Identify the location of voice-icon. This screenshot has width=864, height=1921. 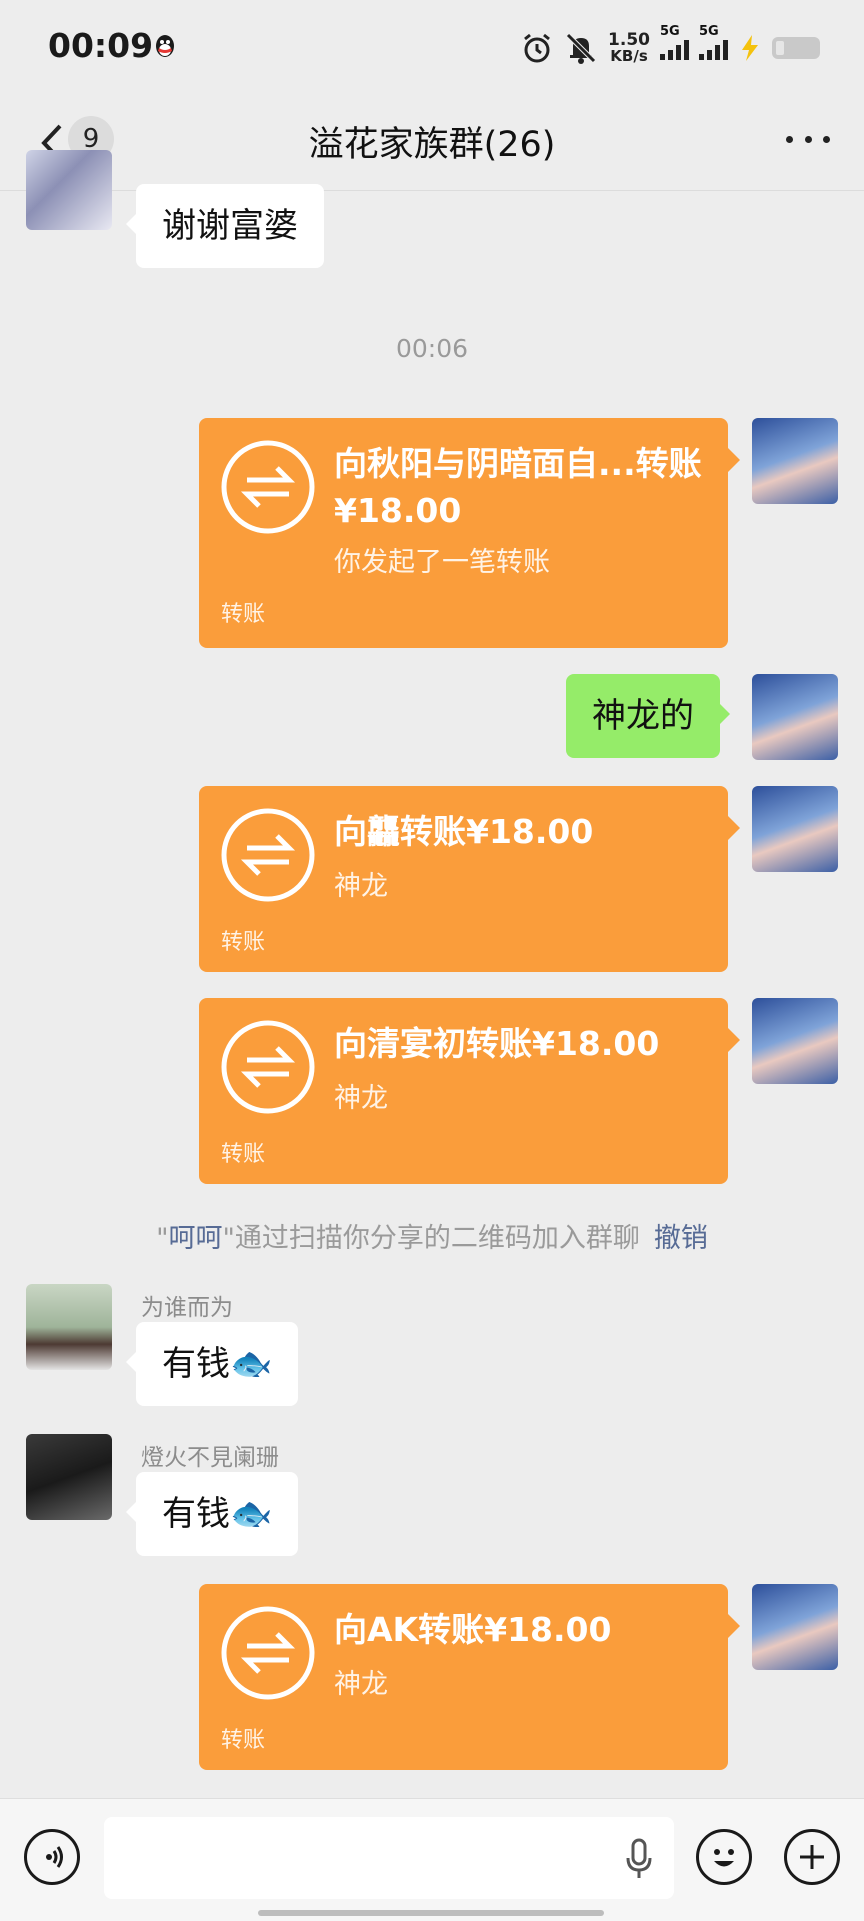
(54, 1857).